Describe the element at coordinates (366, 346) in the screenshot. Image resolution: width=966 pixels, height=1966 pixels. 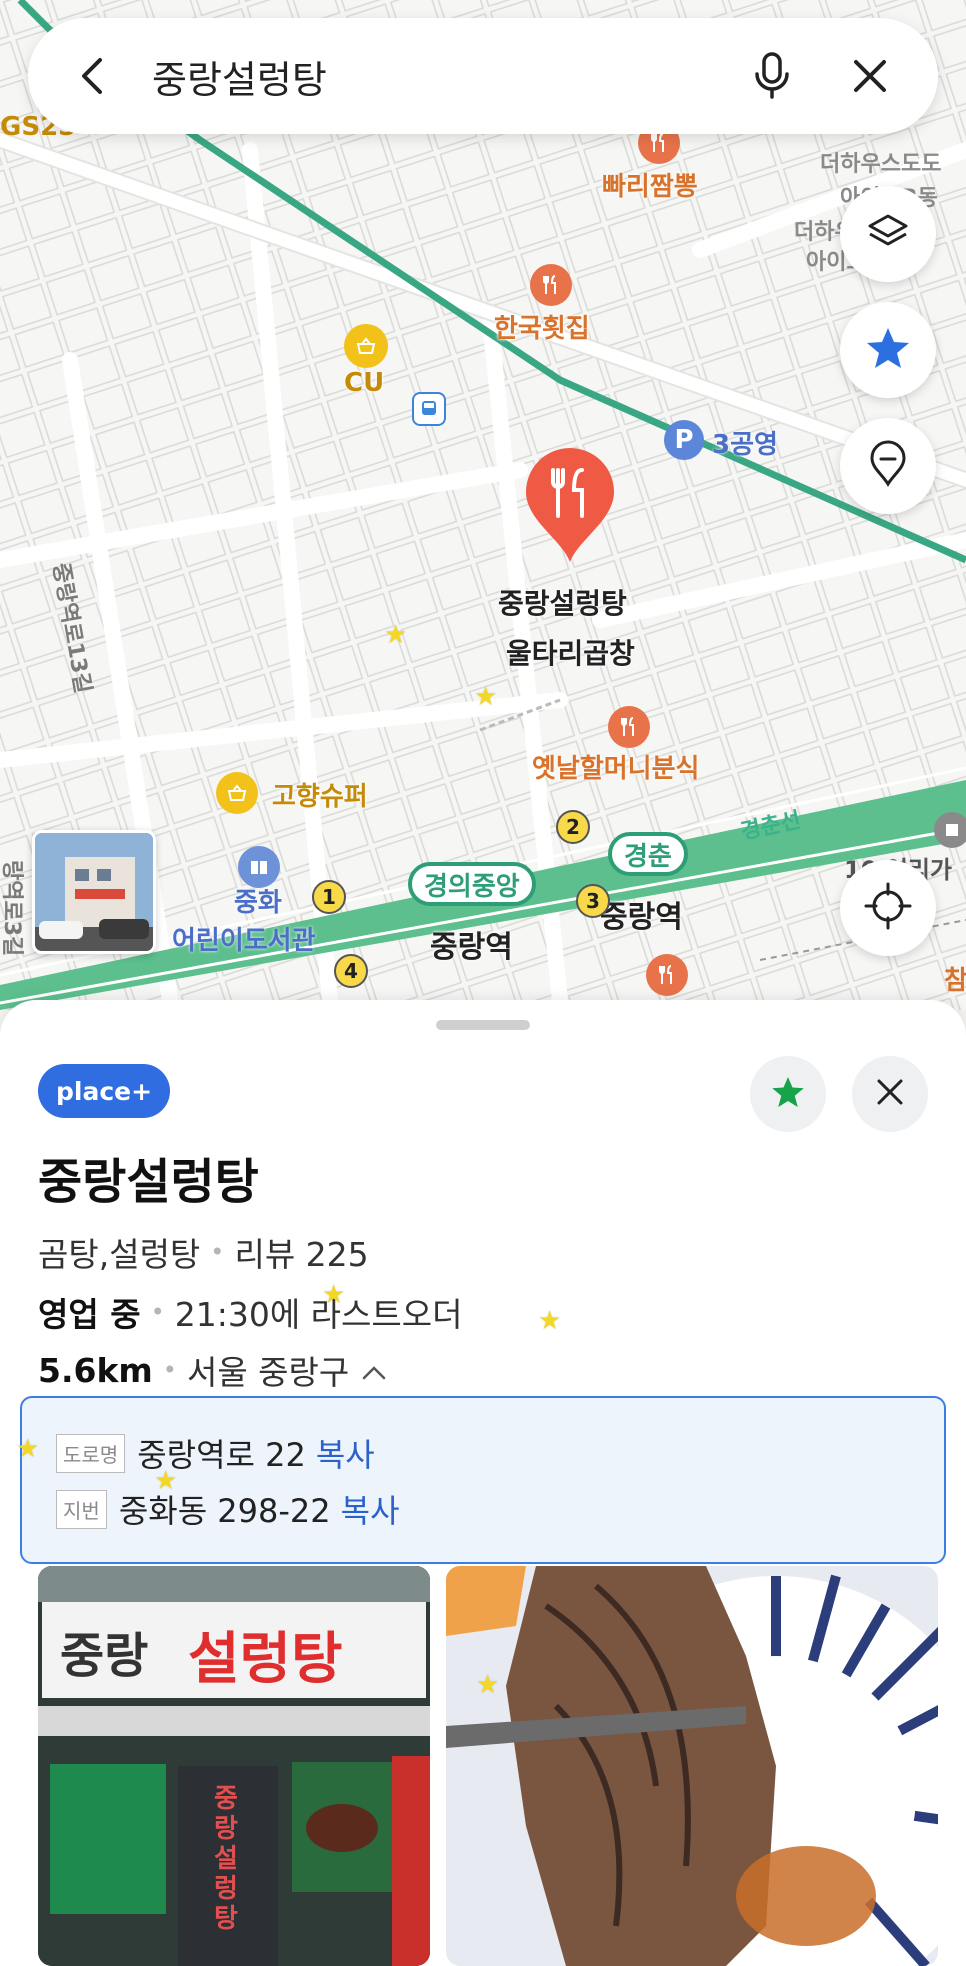
I see `convenience-store-icon` at that location.